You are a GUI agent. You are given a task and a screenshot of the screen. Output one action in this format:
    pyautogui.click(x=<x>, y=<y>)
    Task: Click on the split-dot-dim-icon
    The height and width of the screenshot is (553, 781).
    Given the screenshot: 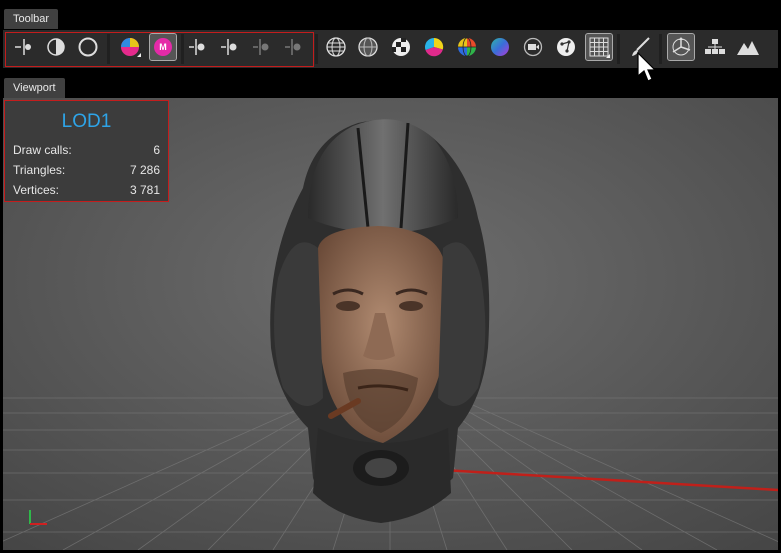 What is the action you would take?
    pyautogui.click(x=262, y=47)
    